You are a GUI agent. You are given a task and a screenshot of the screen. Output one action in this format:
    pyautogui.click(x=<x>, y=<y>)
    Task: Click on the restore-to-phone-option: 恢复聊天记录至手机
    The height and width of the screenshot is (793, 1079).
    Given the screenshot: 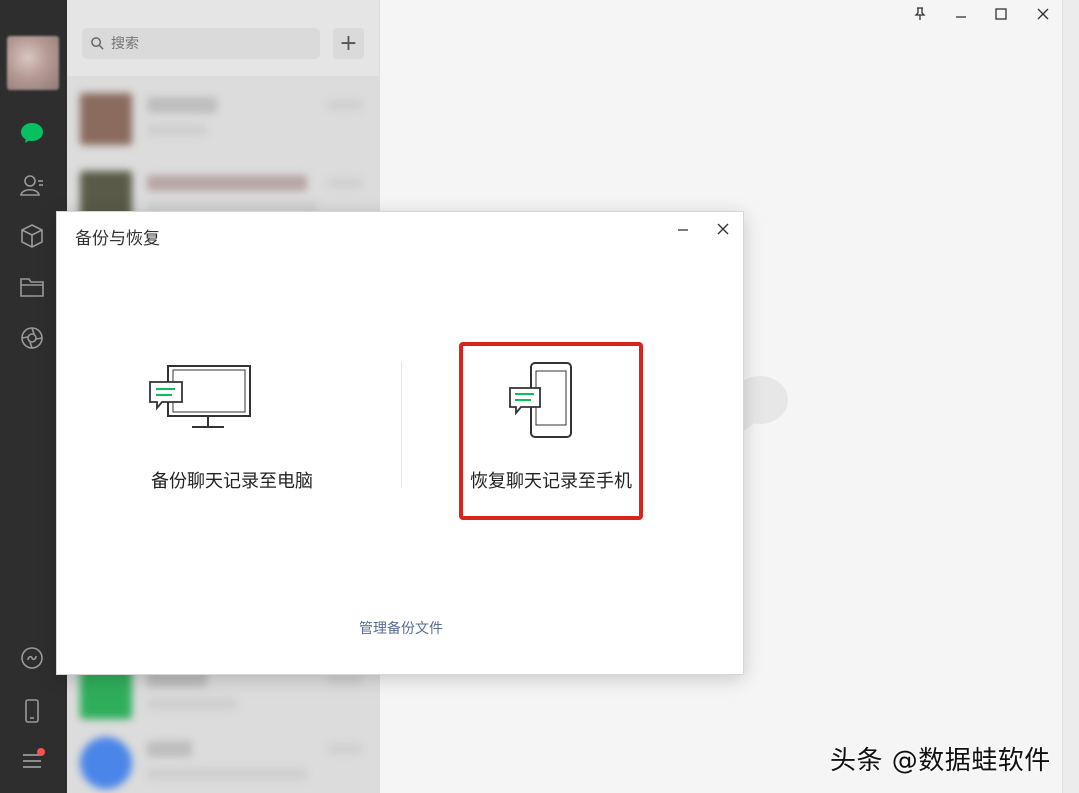 What is the action you would take?
    pyautogui.click(x=551, y=431)
    